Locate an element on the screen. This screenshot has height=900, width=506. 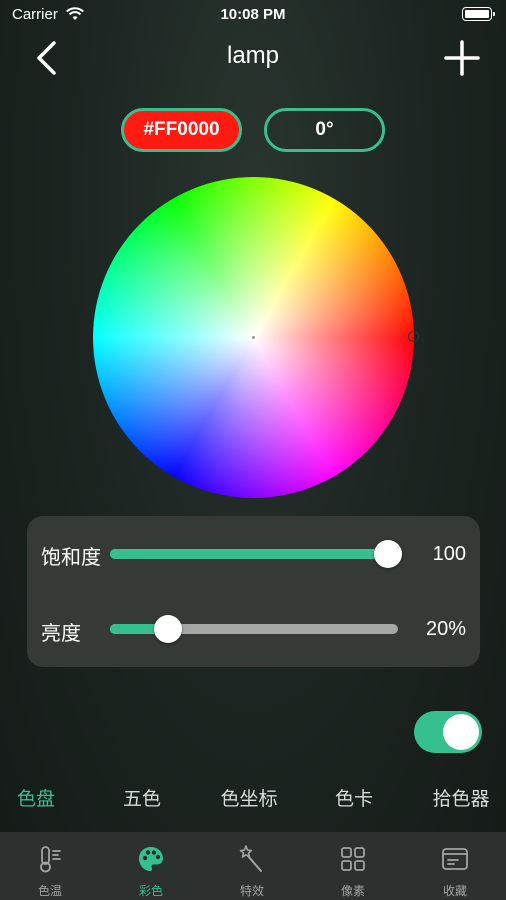
saturation-fill is located at coordinates (254, 554).